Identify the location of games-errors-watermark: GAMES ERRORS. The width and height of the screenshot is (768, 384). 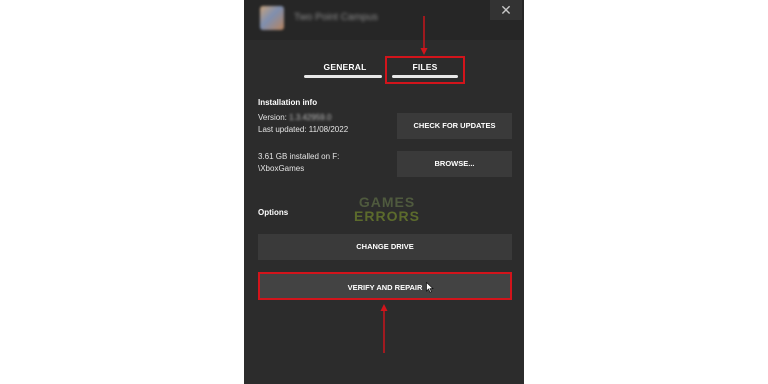
(387, 209).